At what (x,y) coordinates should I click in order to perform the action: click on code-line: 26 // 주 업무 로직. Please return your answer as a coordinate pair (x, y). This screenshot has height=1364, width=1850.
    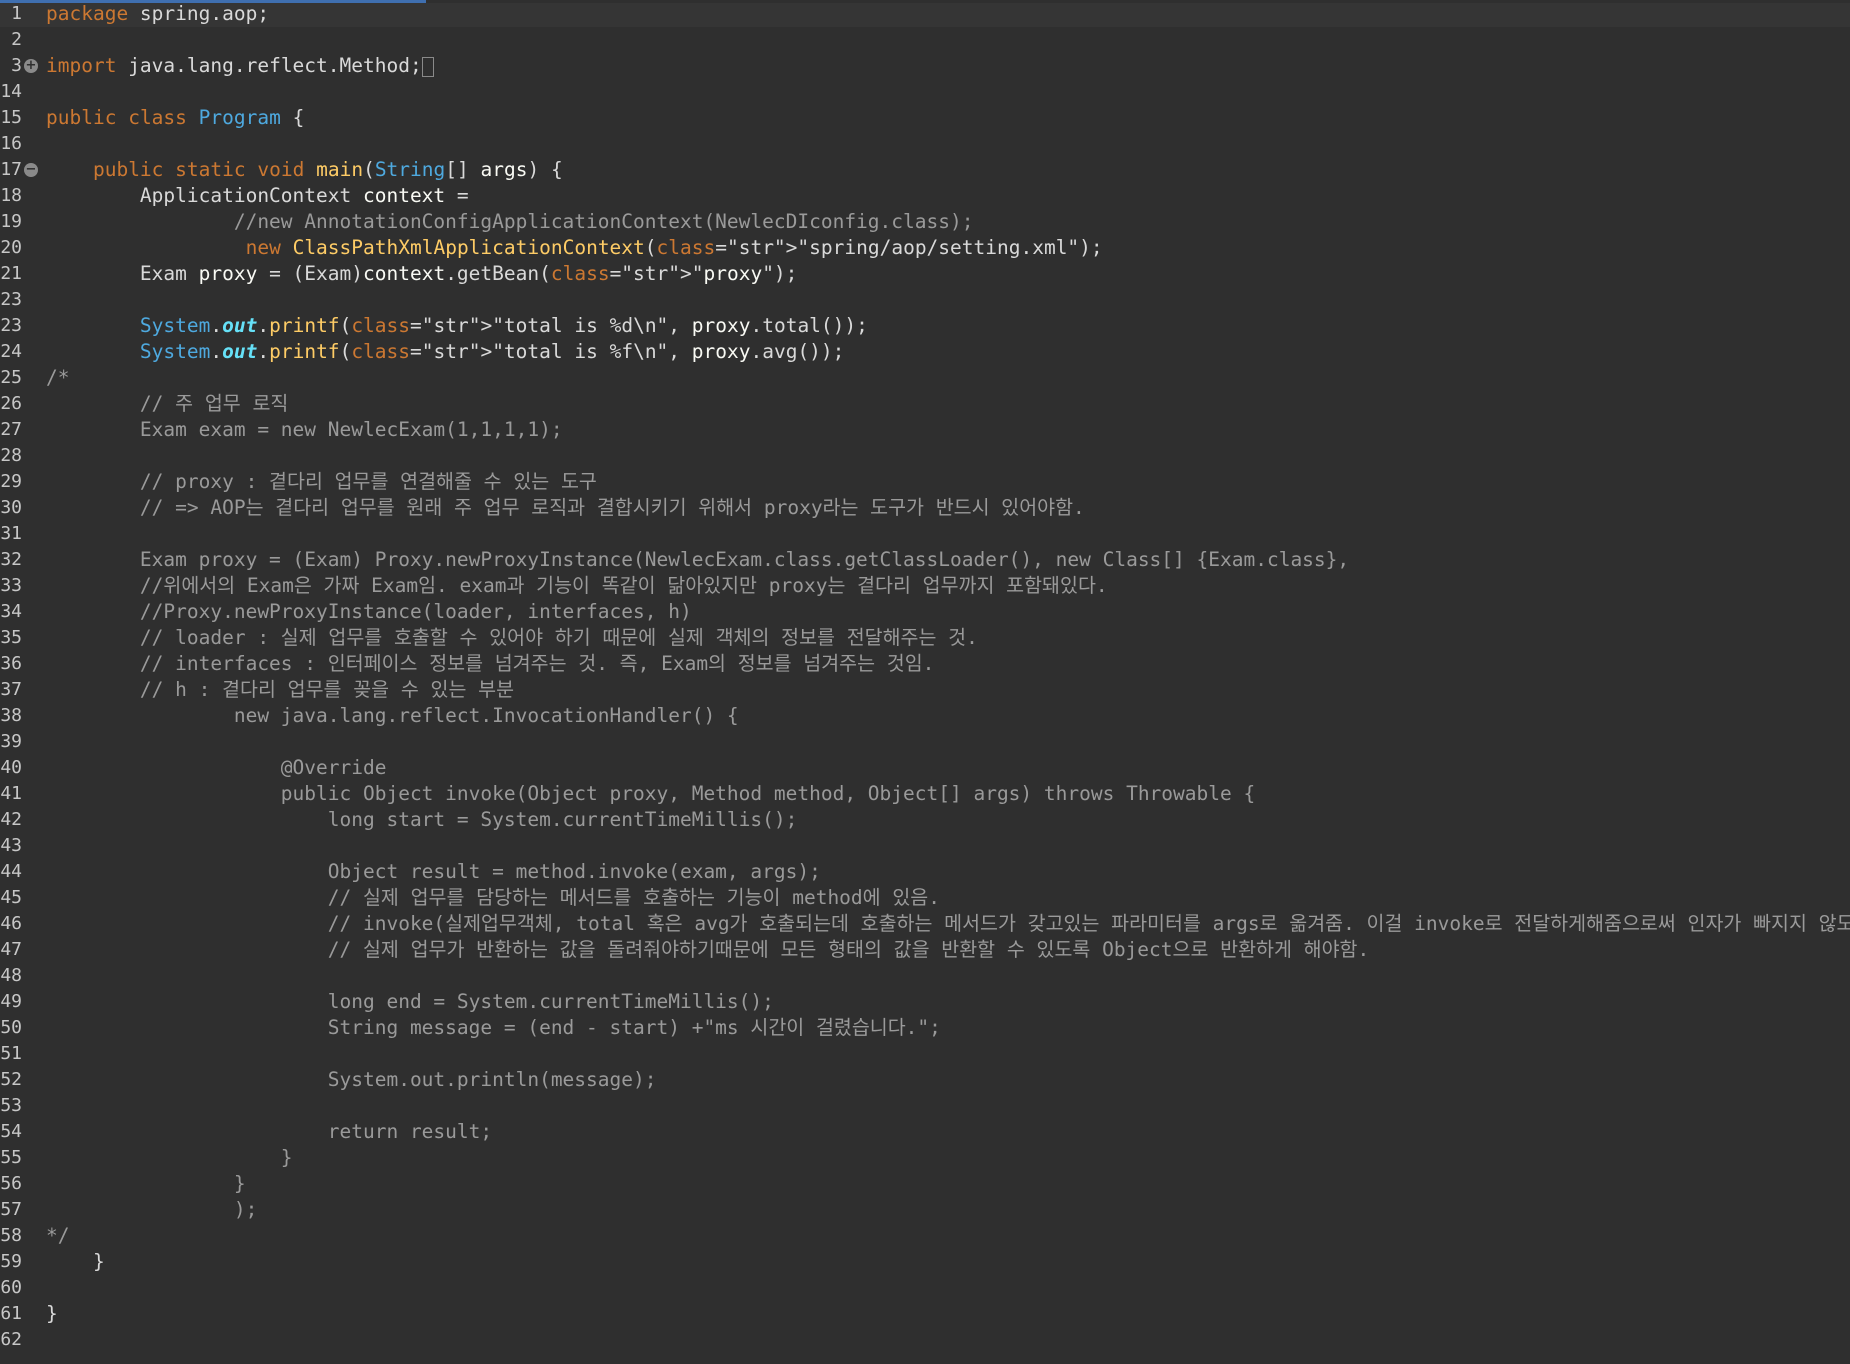
    Looking at the image, I should click on (925, 404).